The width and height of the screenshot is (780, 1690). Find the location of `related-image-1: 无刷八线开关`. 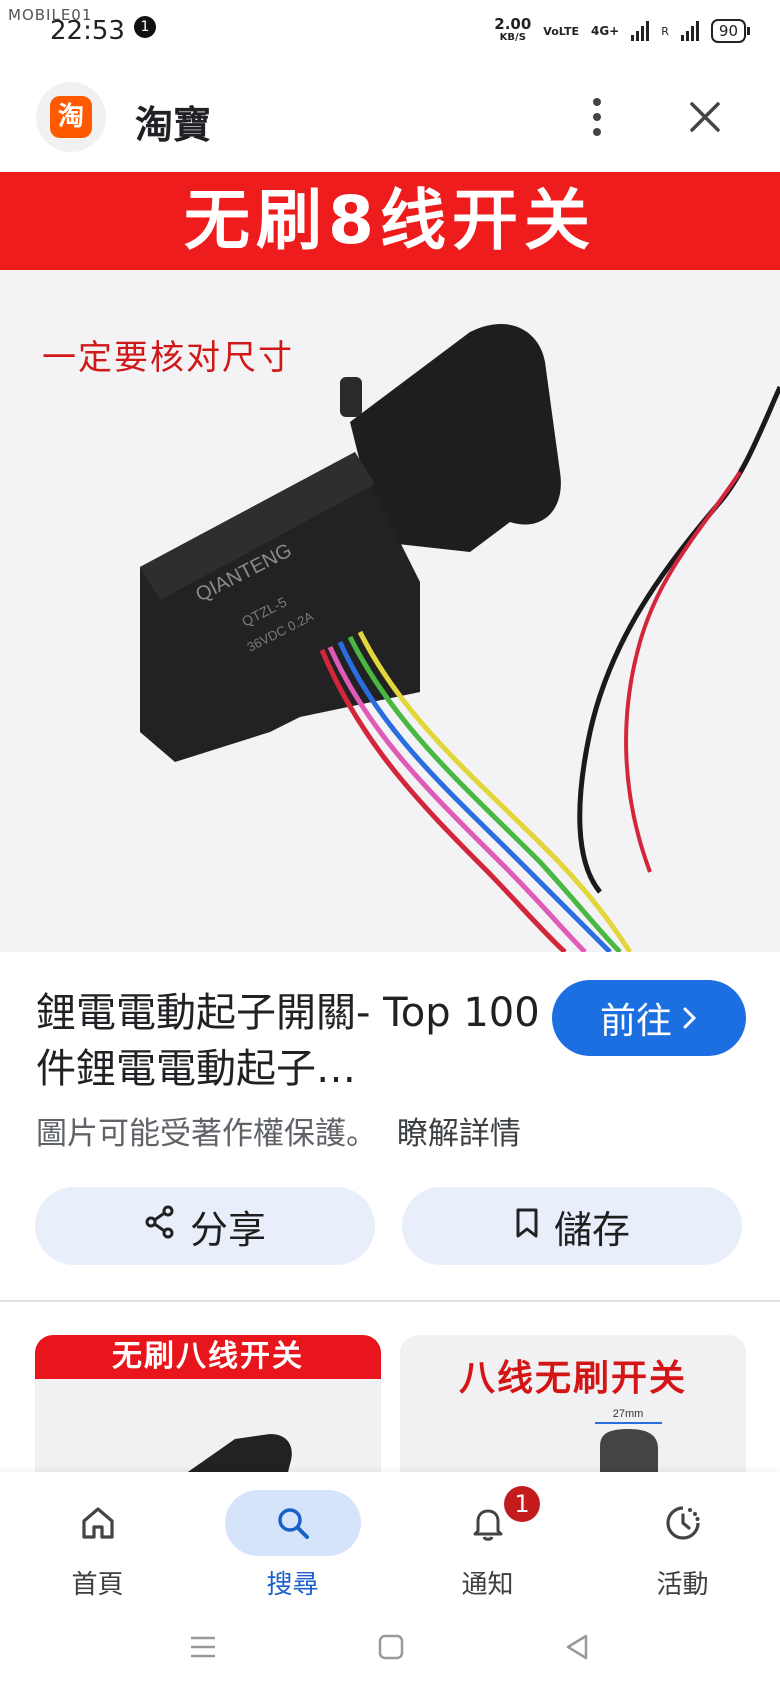

related-image-1: 无刷八线开关 is located at coordinates (208, 1410).